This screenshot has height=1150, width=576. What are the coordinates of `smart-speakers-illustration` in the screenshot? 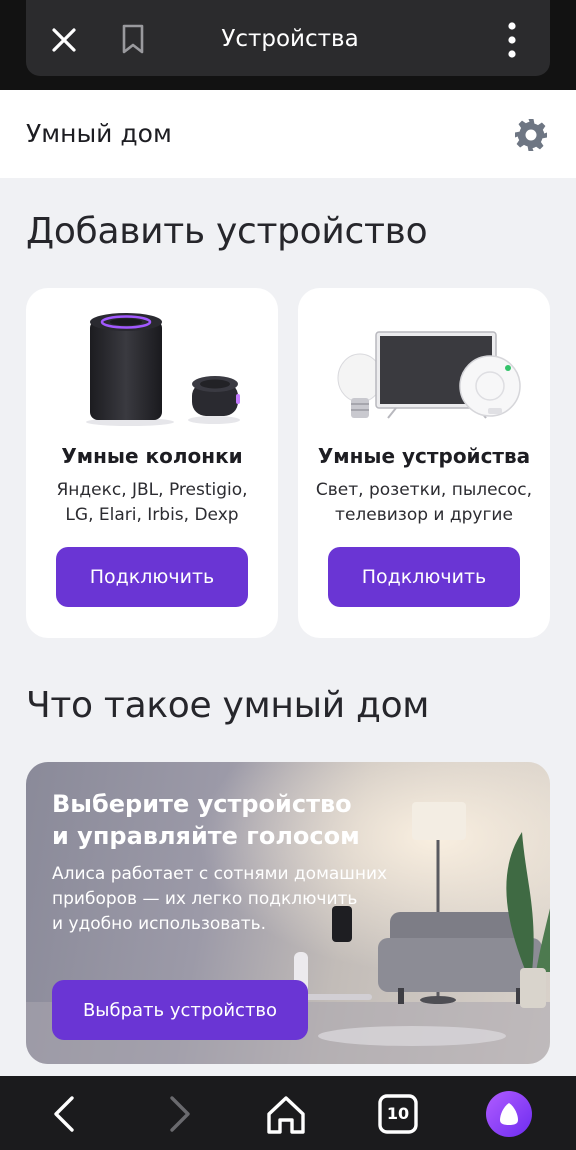 It's located at (163, 369).